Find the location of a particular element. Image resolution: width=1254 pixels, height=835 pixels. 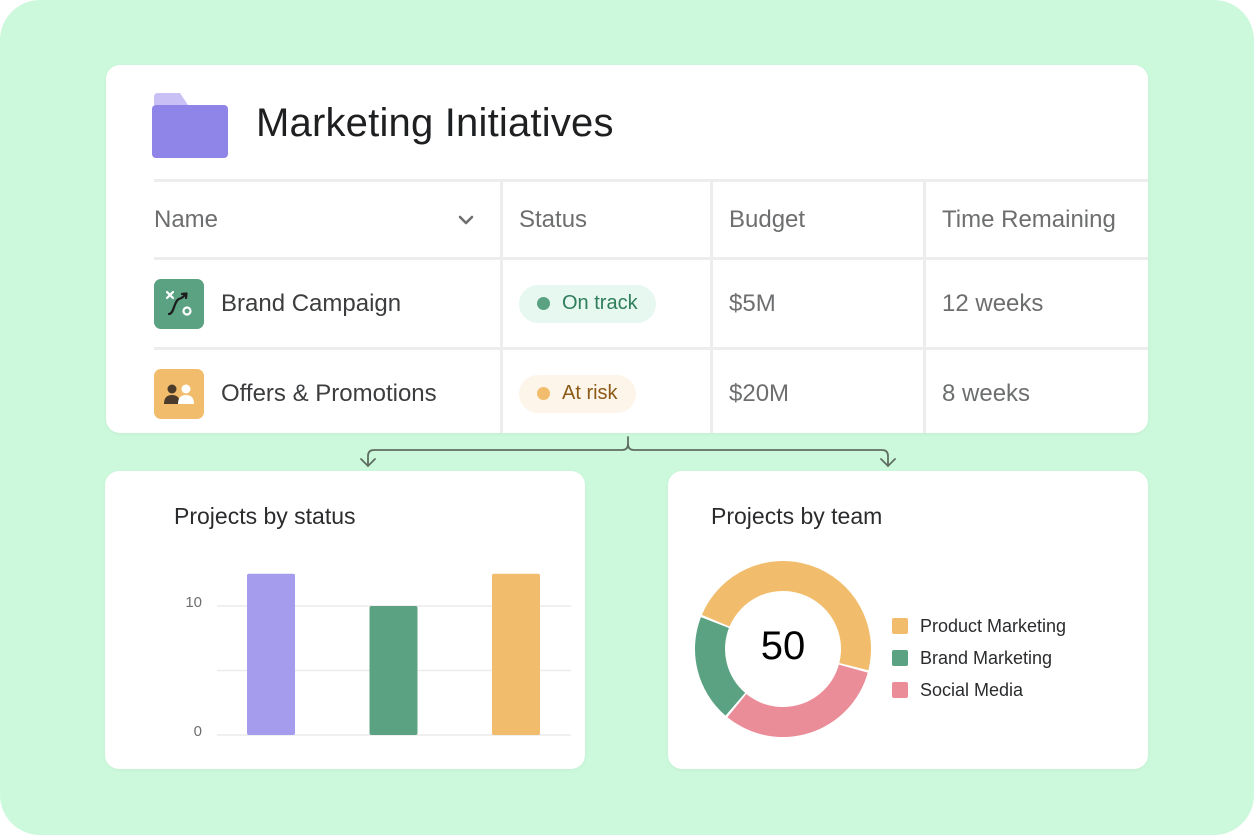

project-name: Brand Campaign is located at coordinates (311, 303).